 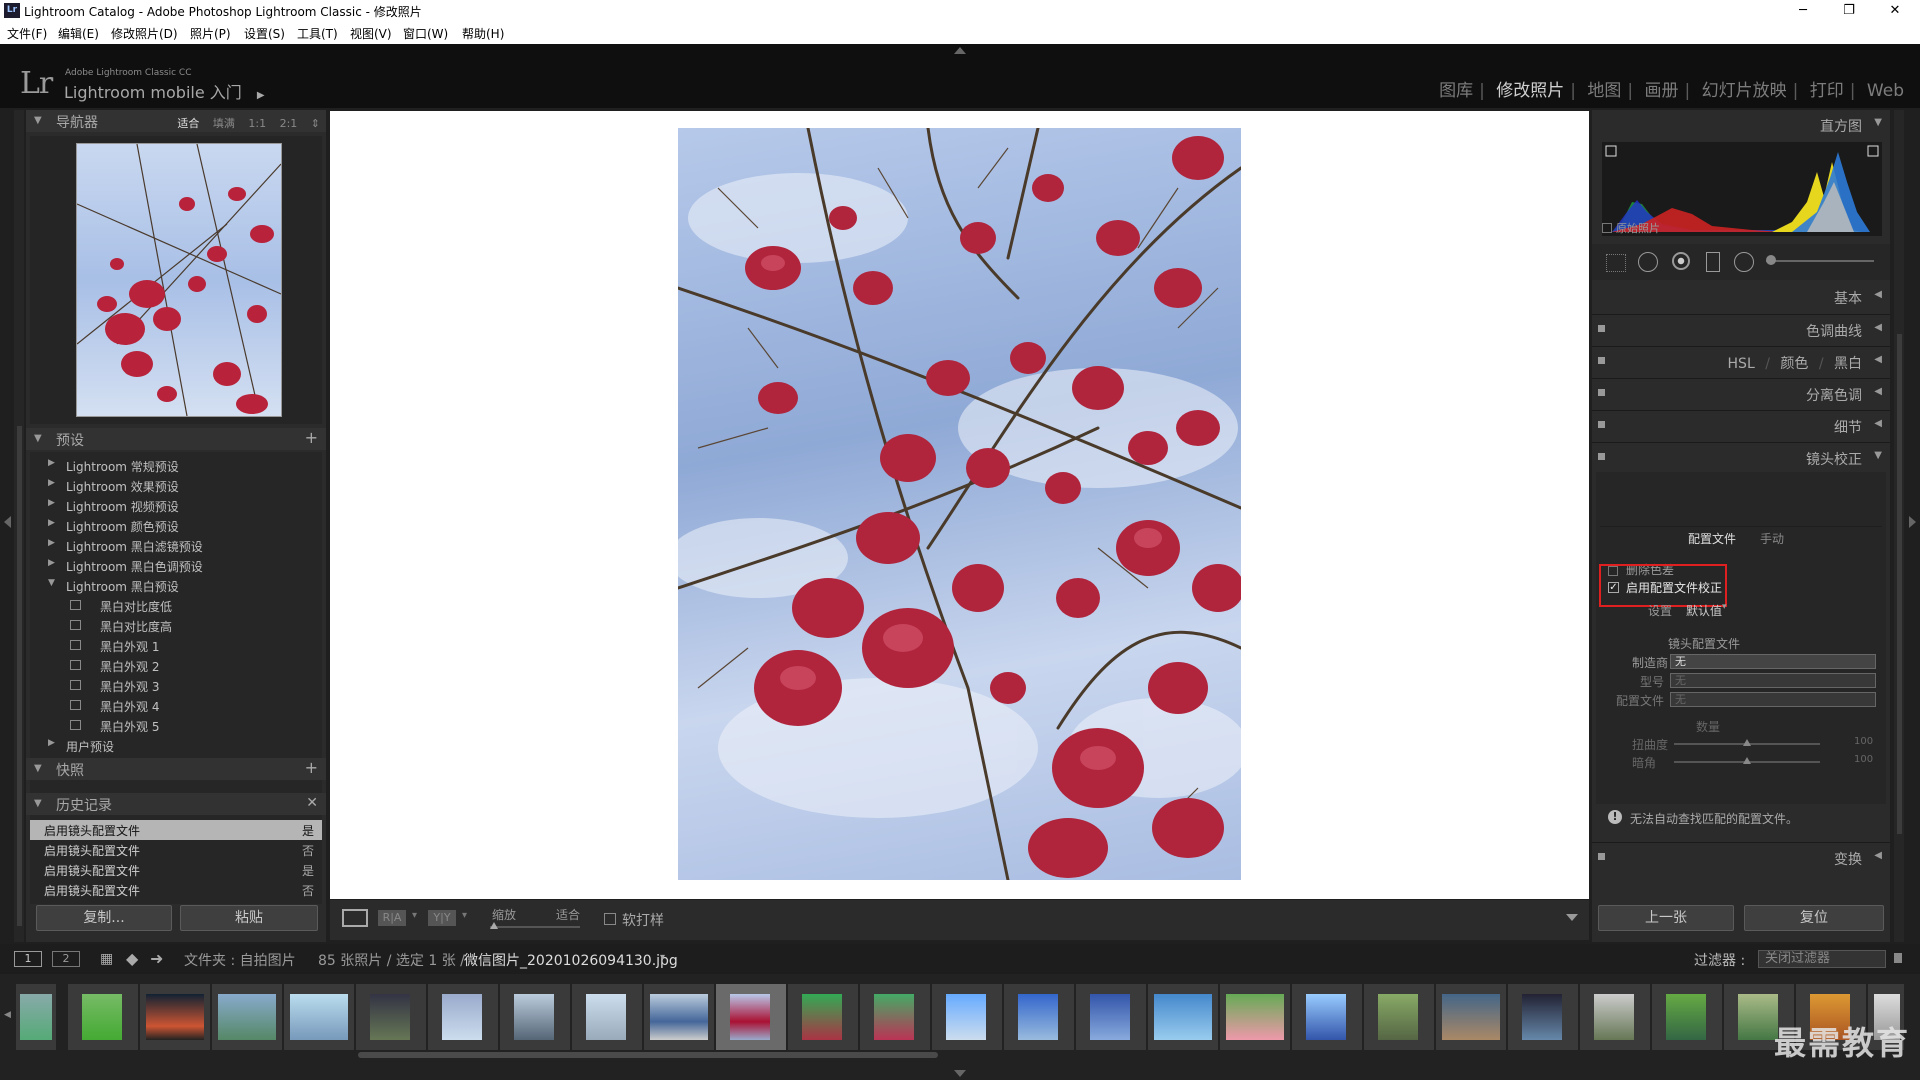 I want to click on preset-group: ▶ 用户预设, so click(x=176, y=745).